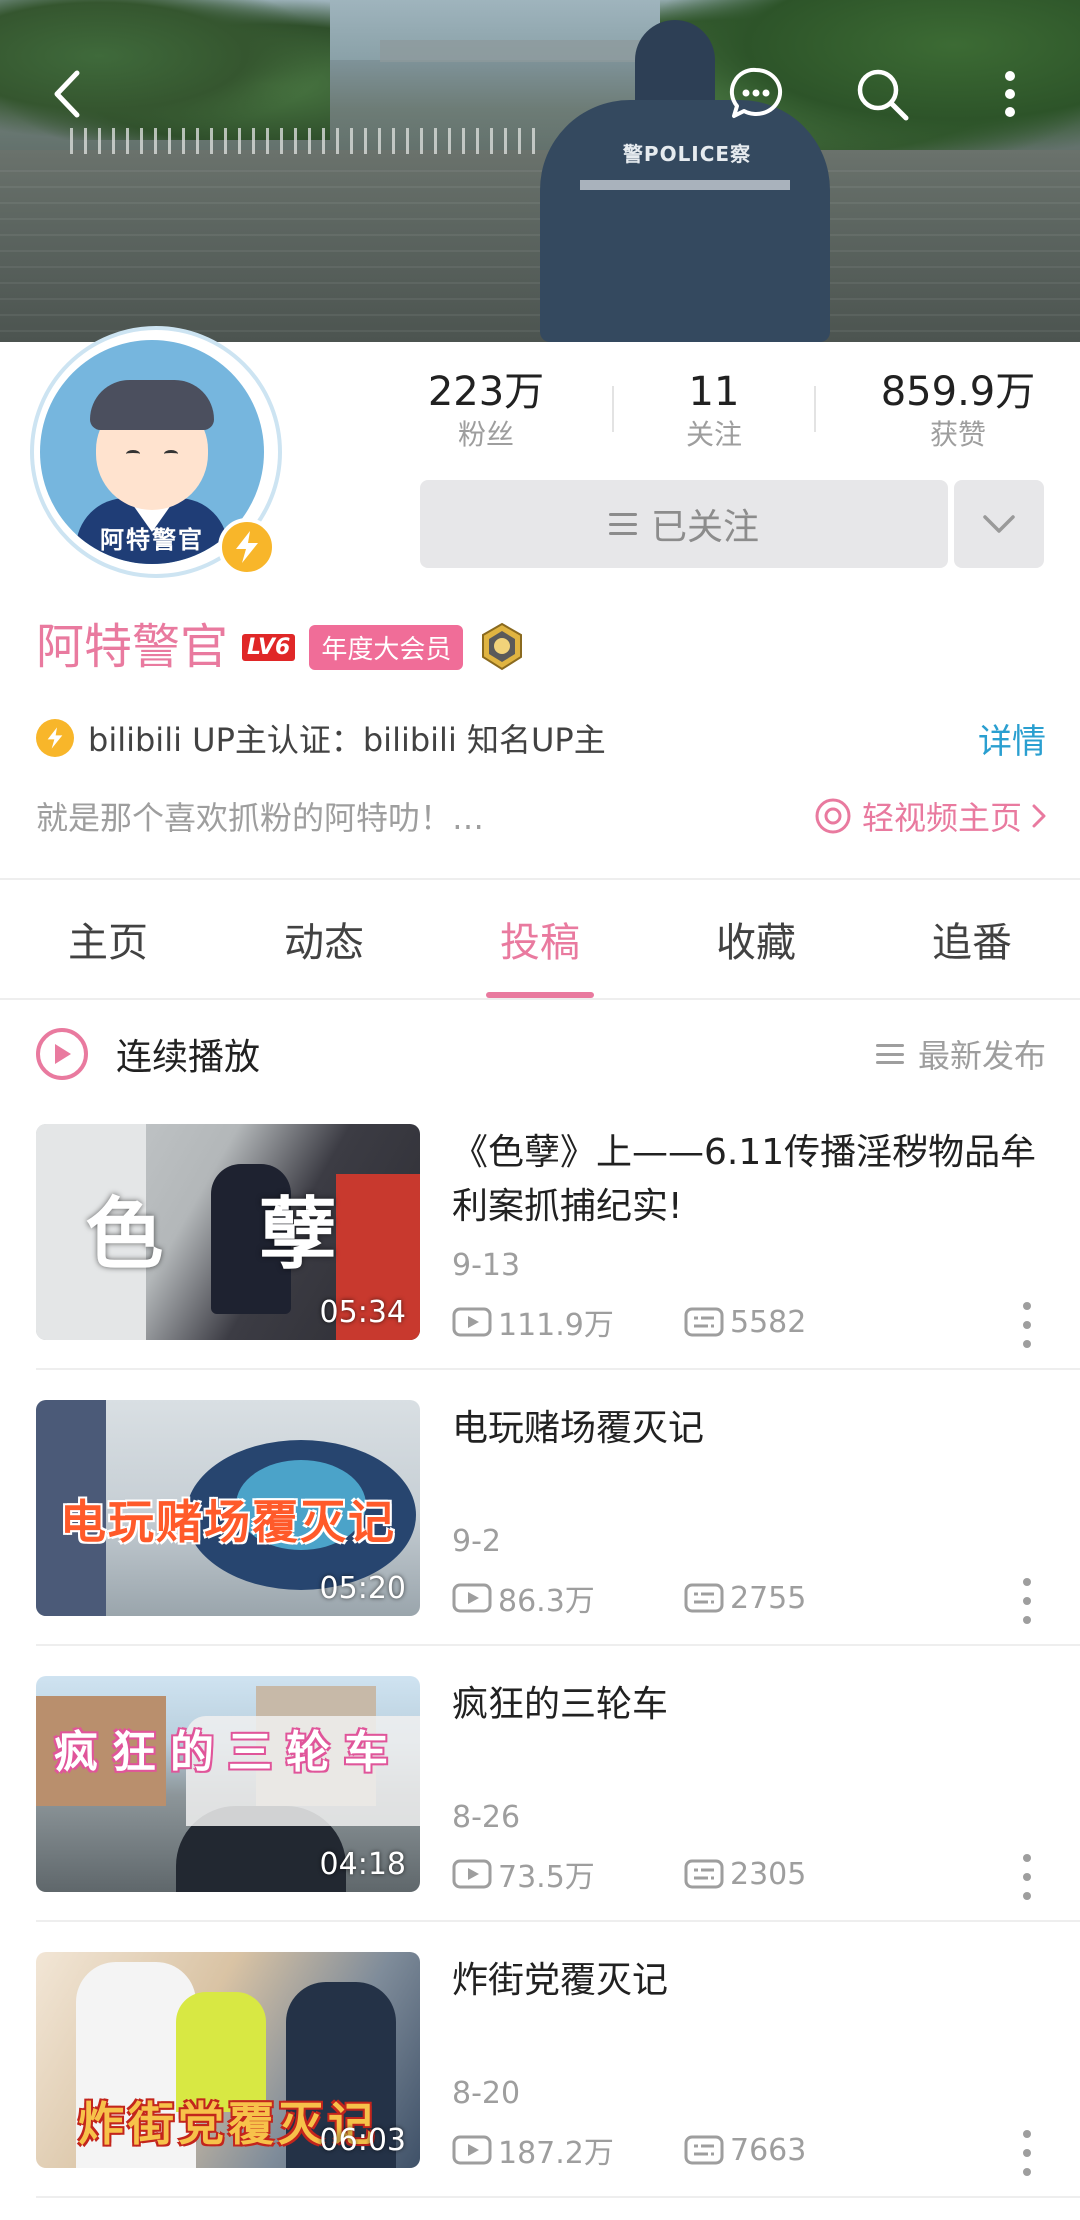  Describe the element at coordinates (347, 740) in the screenshot. I see `certification-text: bilibili UP主认证：bilibili 知名UP主` at that location.